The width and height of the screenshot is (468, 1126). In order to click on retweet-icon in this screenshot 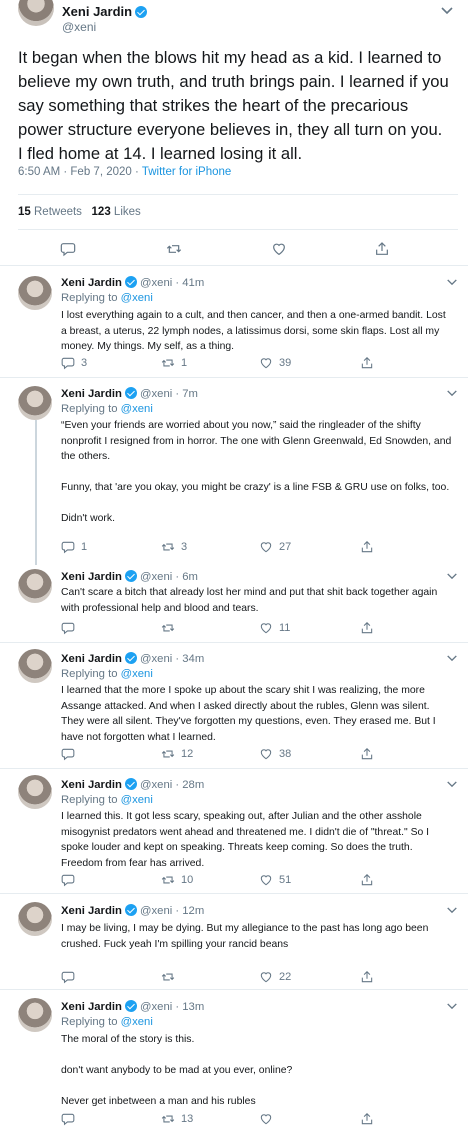, I will do `click(174, 249)`.